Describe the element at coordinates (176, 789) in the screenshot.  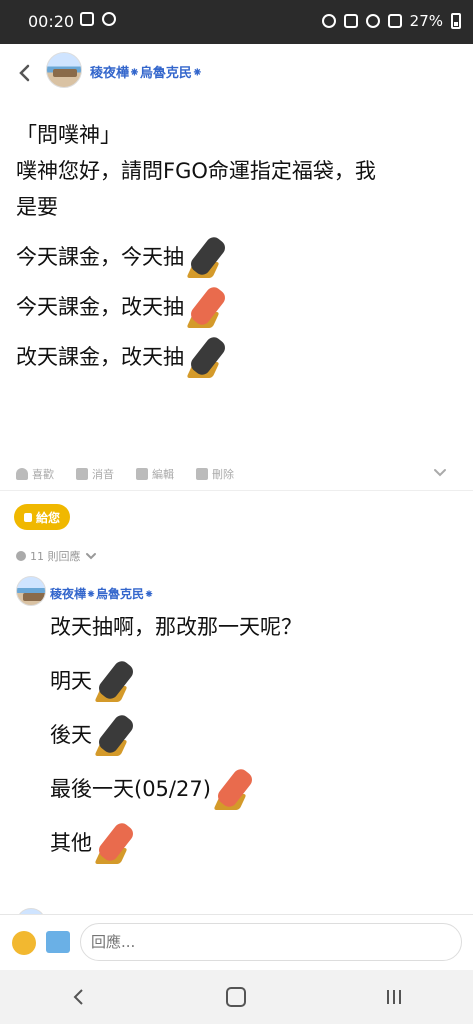
I see `comment-line: 最後一天(05/27)` at that location.